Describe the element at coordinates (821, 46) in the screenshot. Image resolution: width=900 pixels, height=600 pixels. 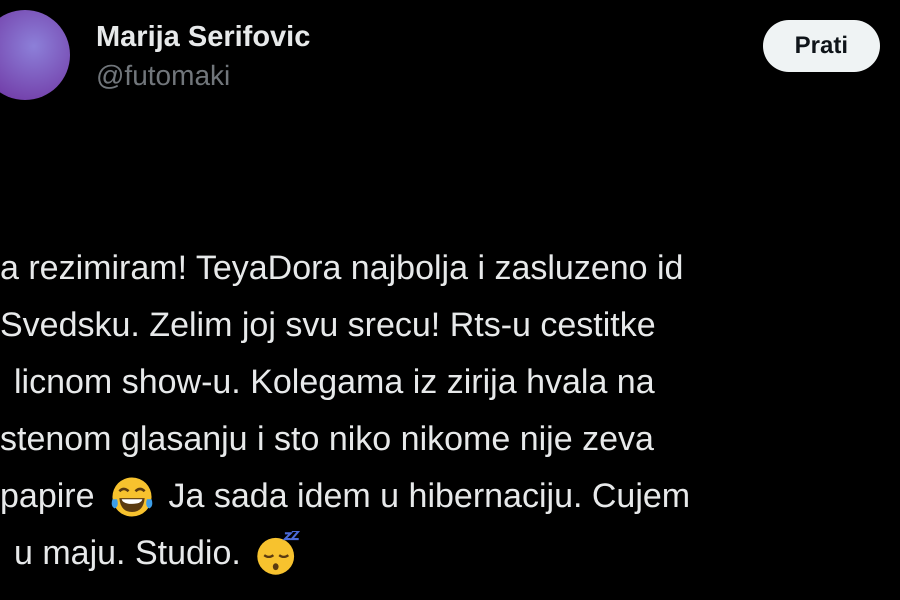
I see `follow-button: Prati` at that location.